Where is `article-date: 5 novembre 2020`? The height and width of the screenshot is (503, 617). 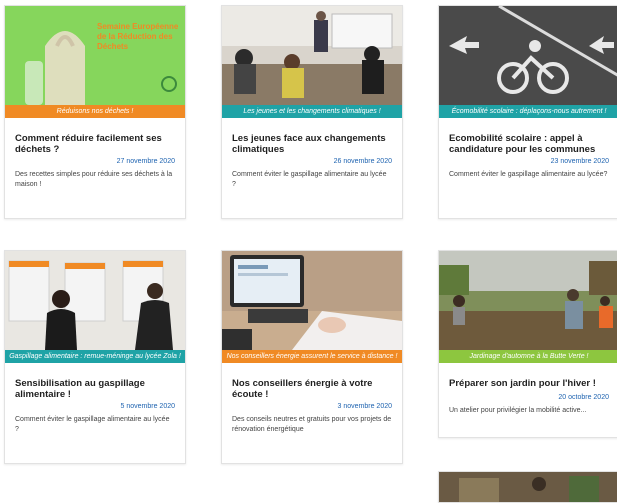
article-date: 5 novembre 2020 is located at coordinates (147, 406).